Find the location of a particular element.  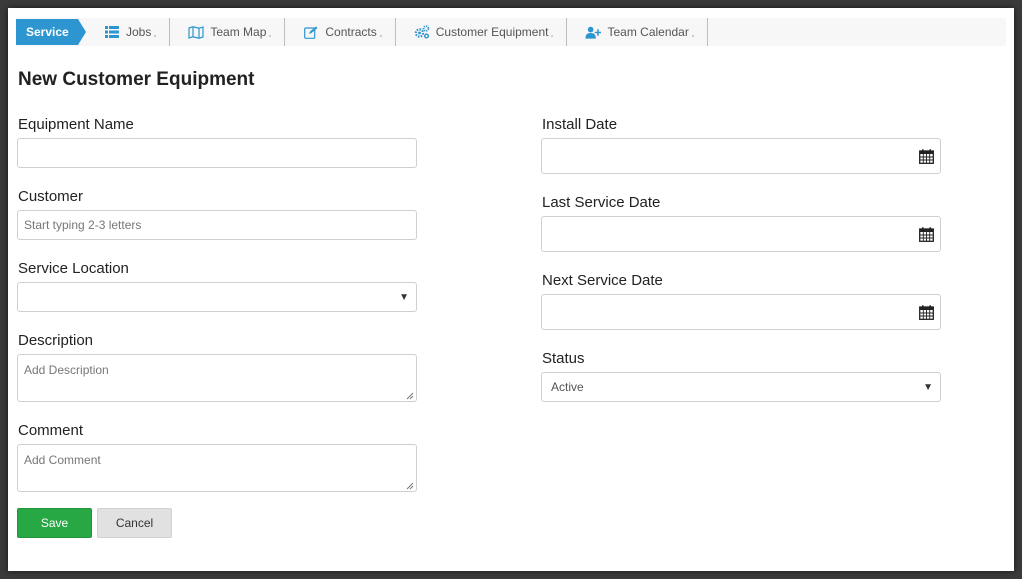

description-label: Description is located at coordinates (56, 340).